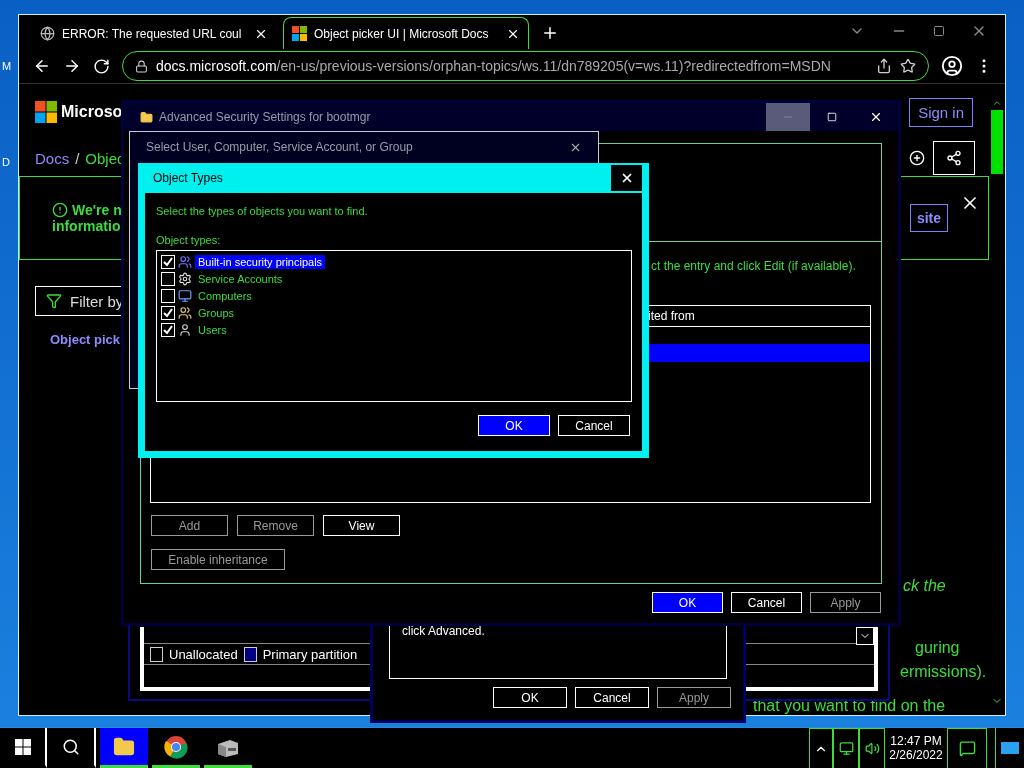 This screenshot has width=1024, height=768. What do you see at coordinates (262, 211) in the screenshot?
I see `prompt-text: Select the types of objects you want to find.` at bounding box center [262, 211].